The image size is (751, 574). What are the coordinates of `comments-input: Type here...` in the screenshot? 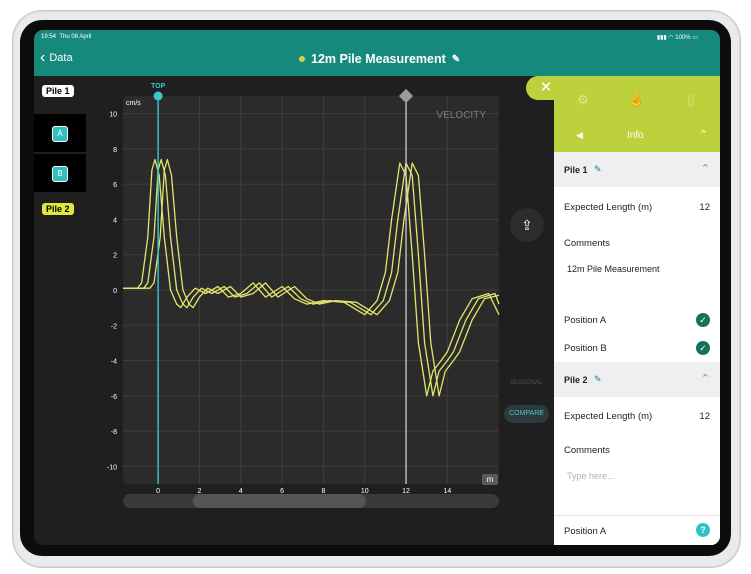 It's located at (591, 476).